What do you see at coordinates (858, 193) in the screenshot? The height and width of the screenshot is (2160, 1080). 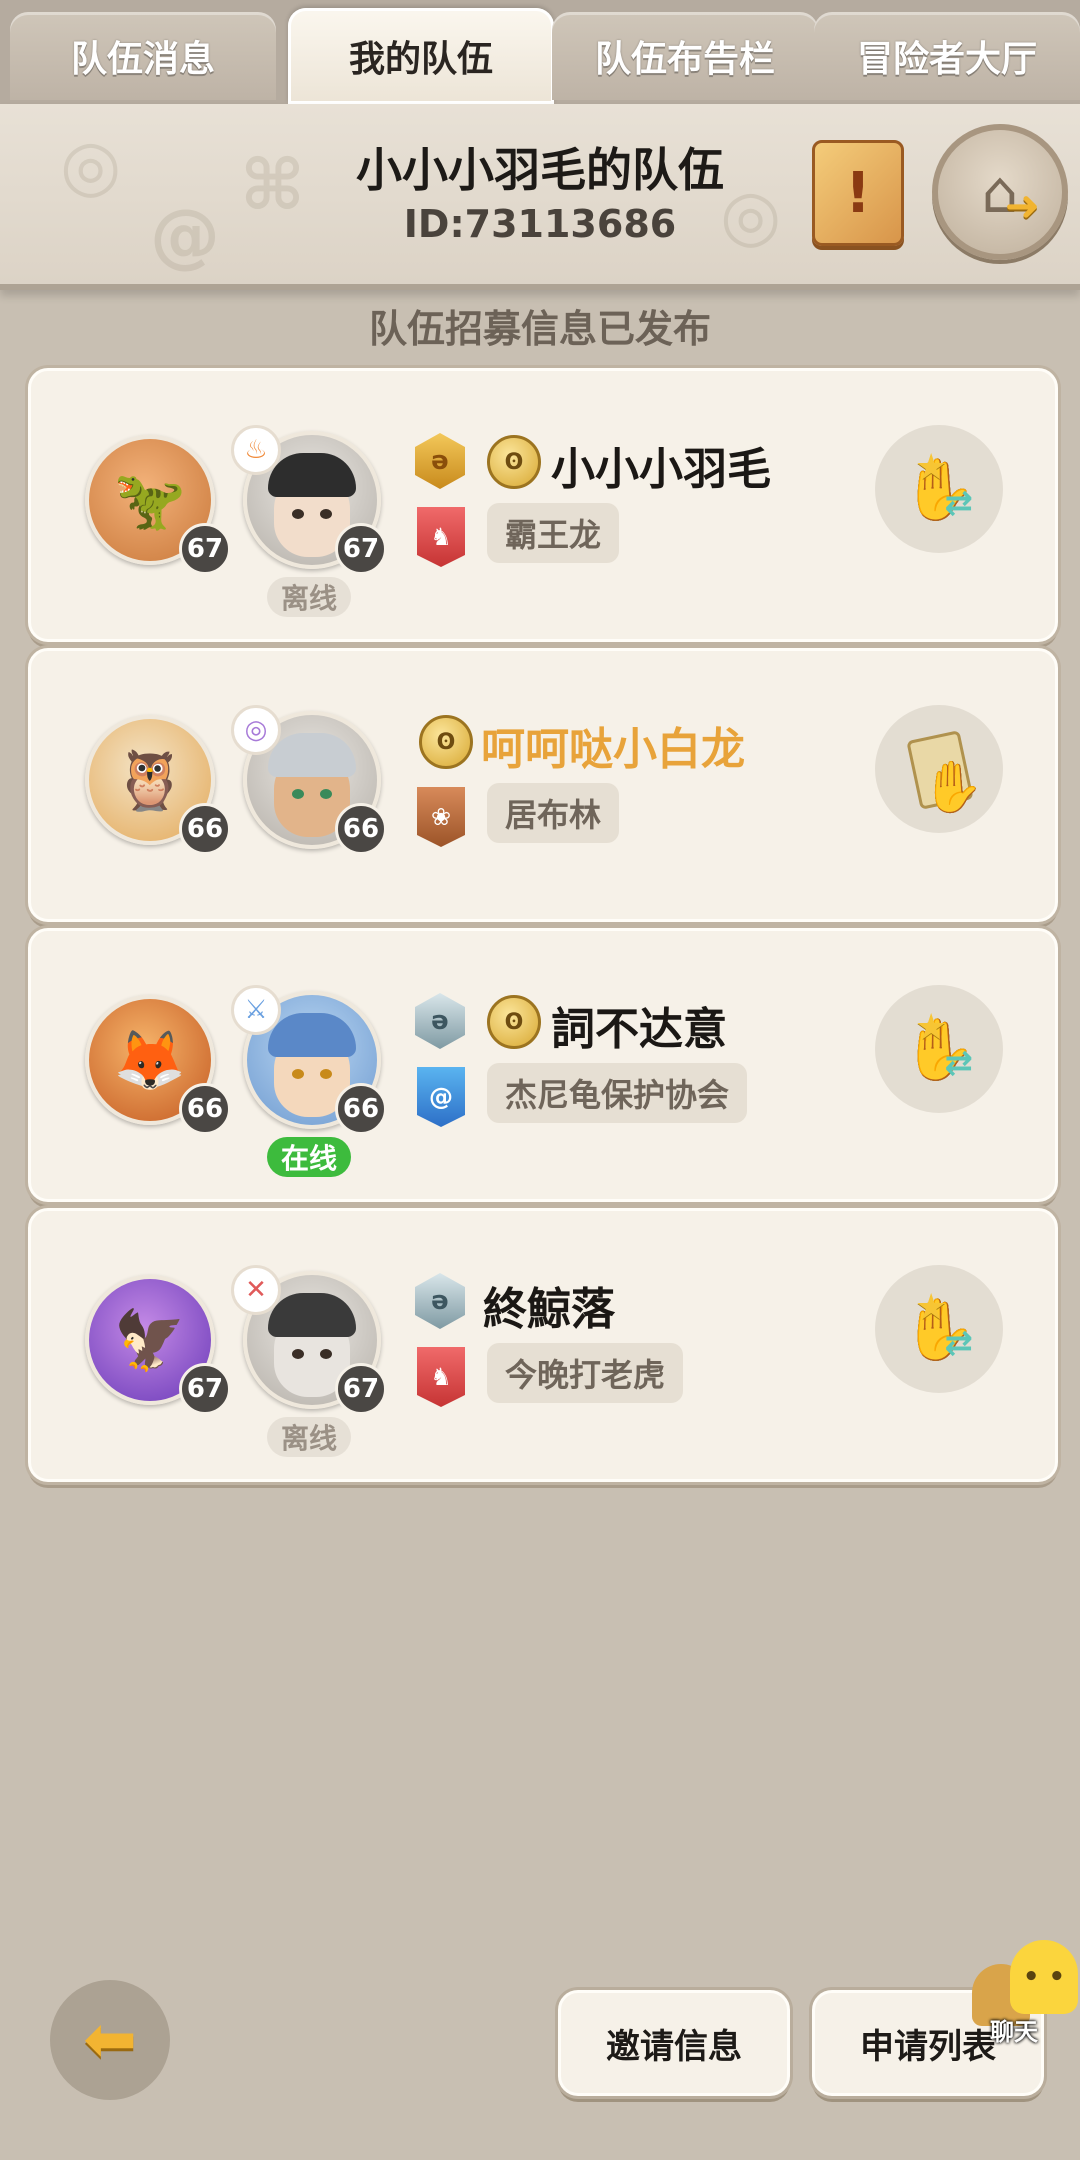 I see `scroll-exclamation-icon: !` at bounding box center [858, 193].